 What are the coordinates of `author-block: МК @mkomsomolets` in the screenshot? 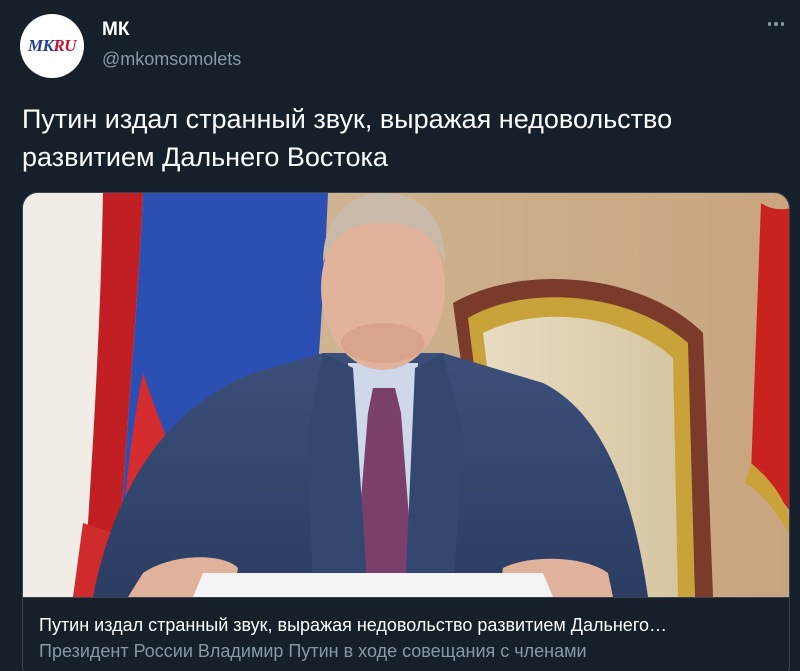 It's located at (171, 44).